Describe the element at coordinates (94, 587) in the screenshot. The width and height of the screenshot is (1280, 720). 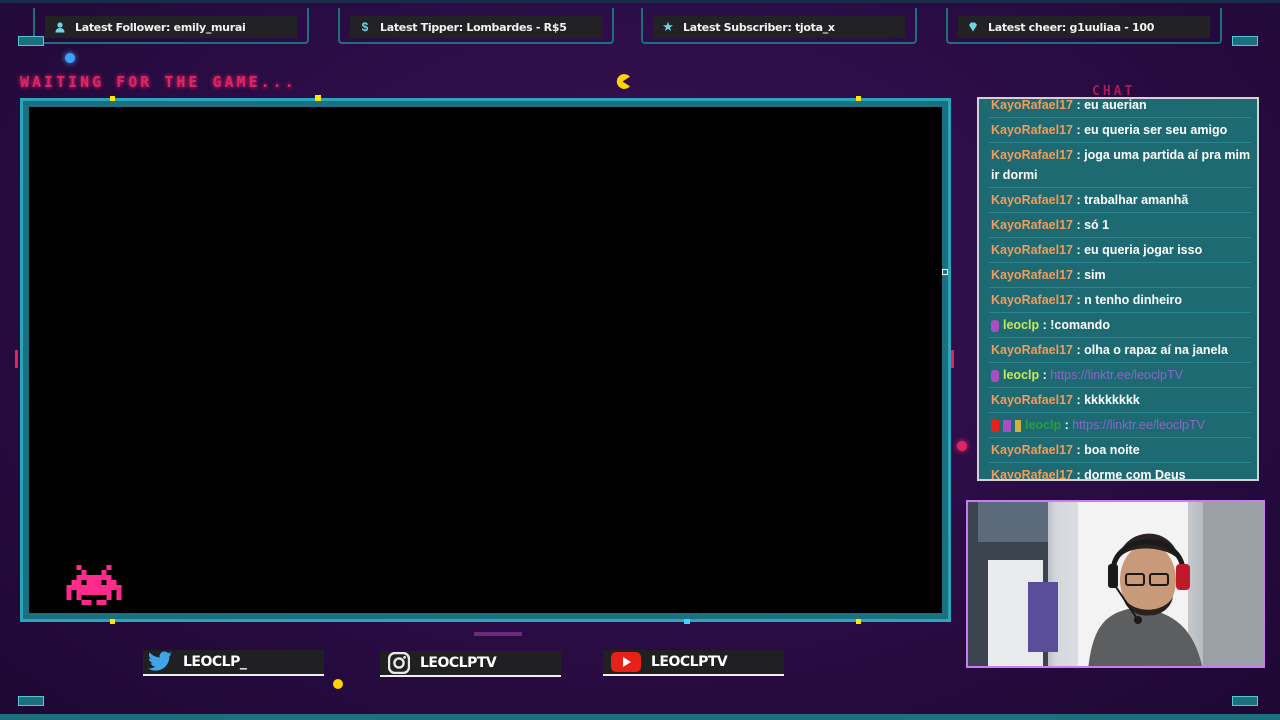
I see `space-invader-icon` at that location.